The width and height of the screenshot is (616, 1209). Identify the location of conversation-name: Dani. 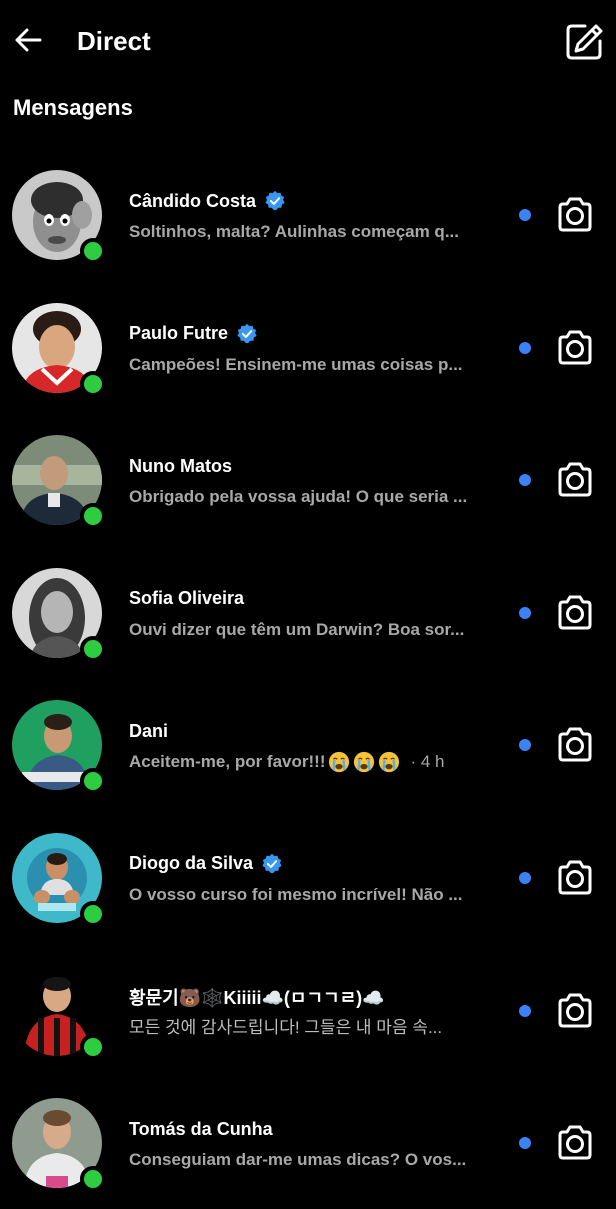
(149, 730).